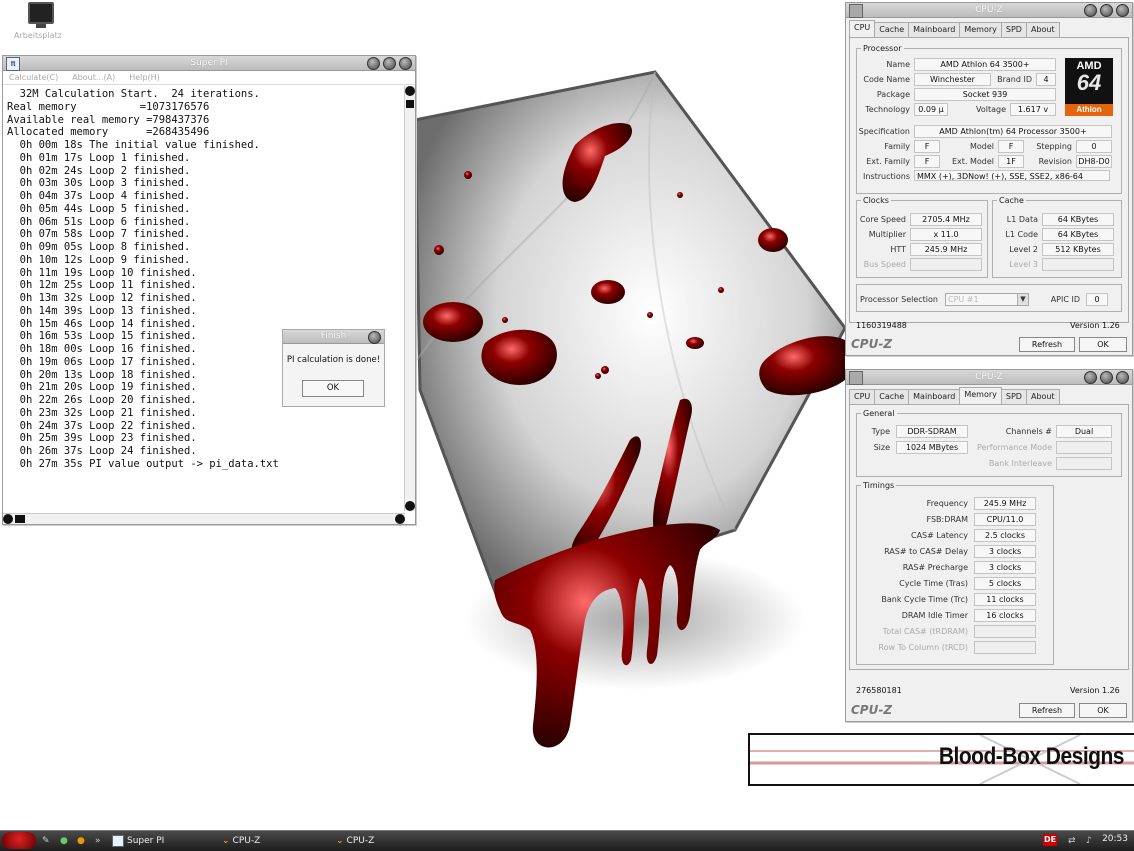 This screenshot has width=1134, height=851. I want to click on log-line: 0h 20m 13s Loop 18 finished., so click(102, 374).